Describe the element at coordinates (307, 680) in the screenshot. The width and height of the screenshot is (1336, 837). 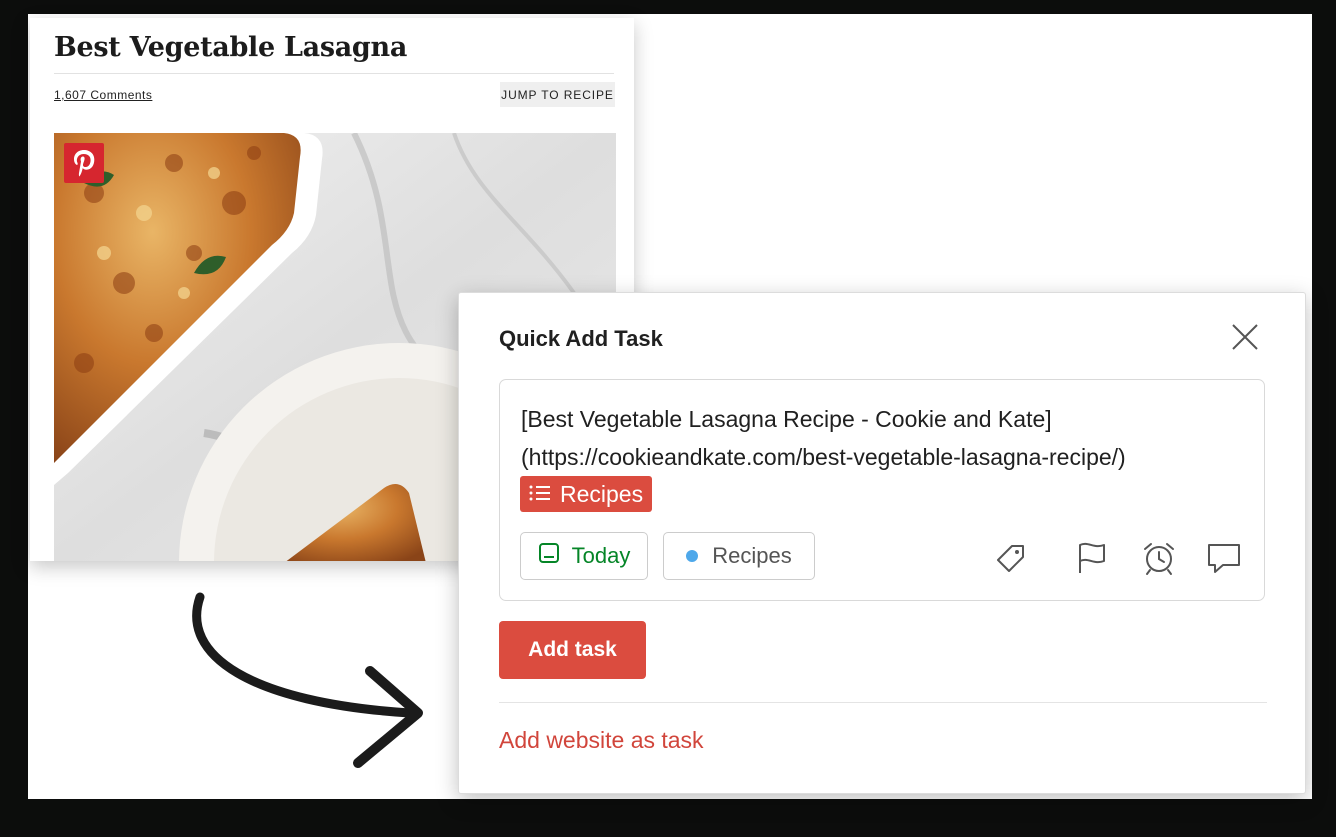
I see `arrow-icon` at that location.